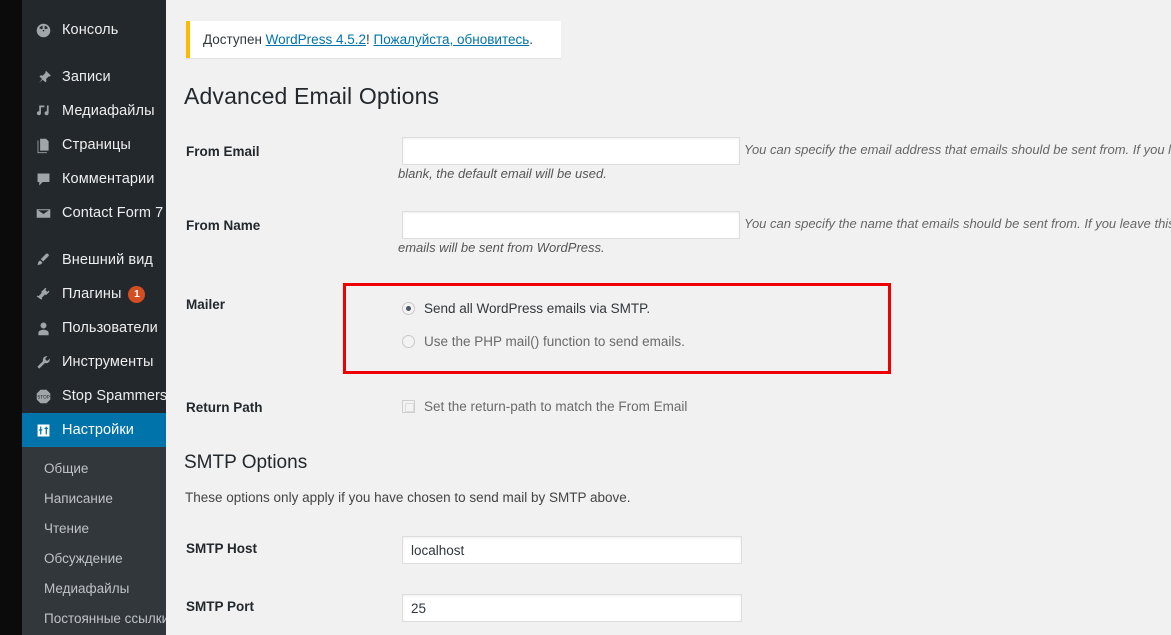  I want to click on submenu-item-general: Общие, so click(94, 469).